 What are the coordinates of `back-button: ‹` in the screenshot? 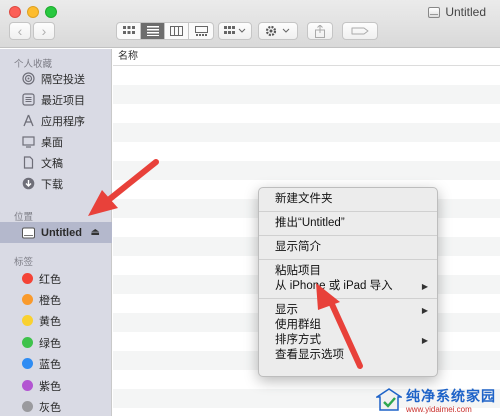 It's located at (20, 31).